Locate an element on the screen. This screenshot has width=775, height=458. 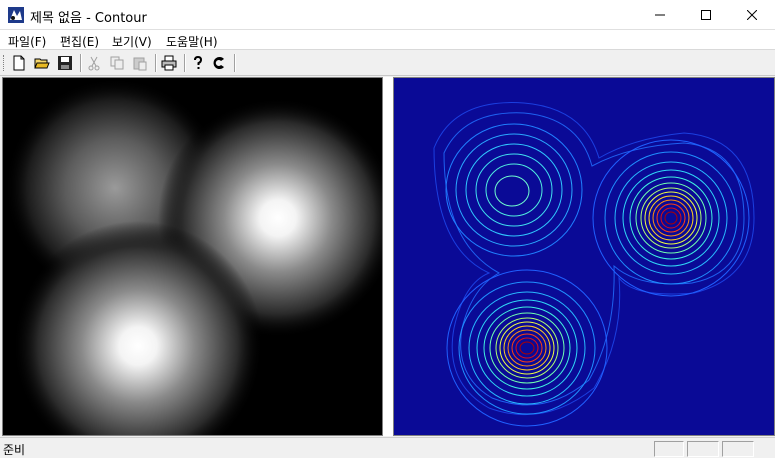
close-button is located at coordinates (752, 15).